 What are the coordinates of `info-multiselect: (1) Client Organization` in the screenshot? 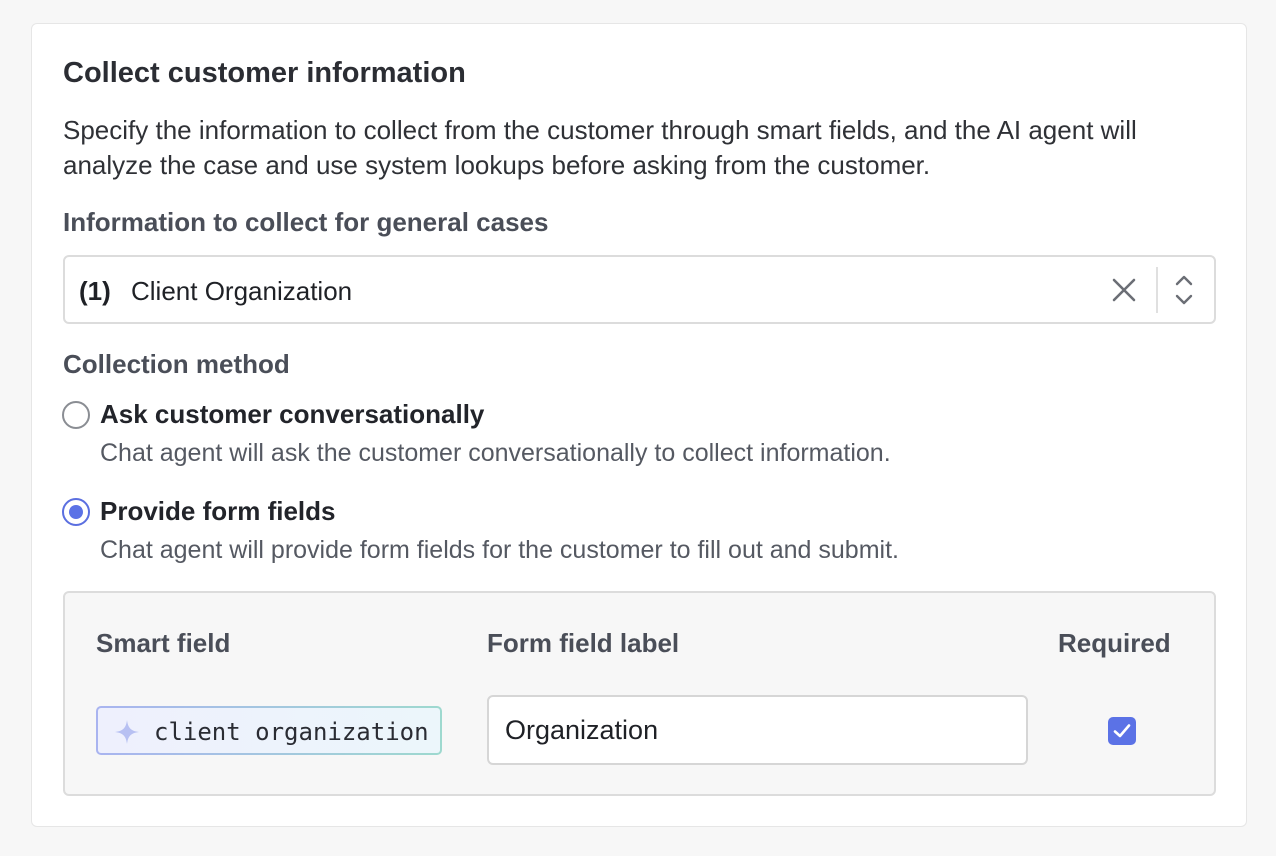 It's located at (639, 289).